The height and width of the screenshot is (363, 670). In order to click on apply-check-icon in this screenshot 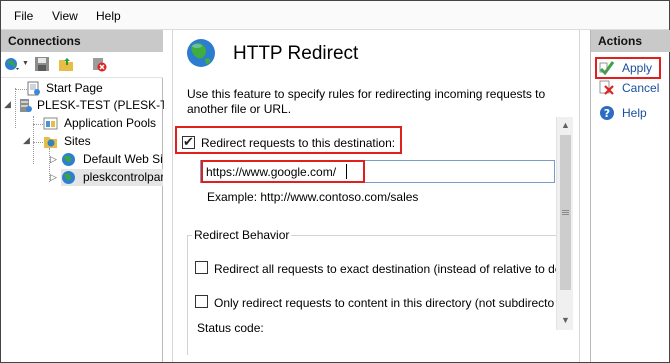, I will do `click(607, 68)`.